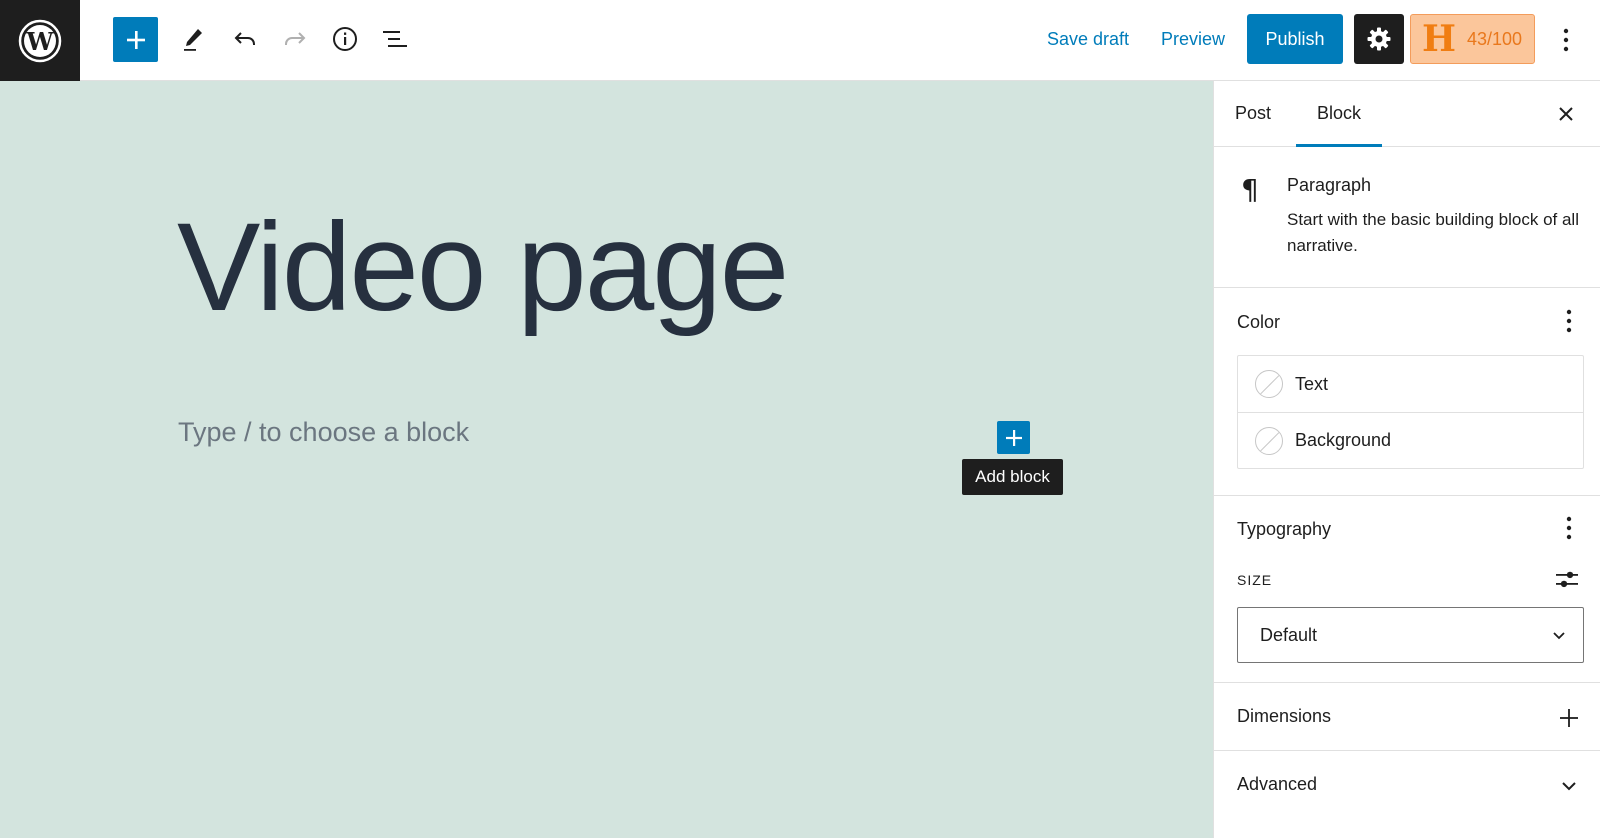 This screenshot has height=838, width=1600. Describe the element at coordinates (1329, 185) in the screenshot. I see `block-name: Paragraph` at that location.